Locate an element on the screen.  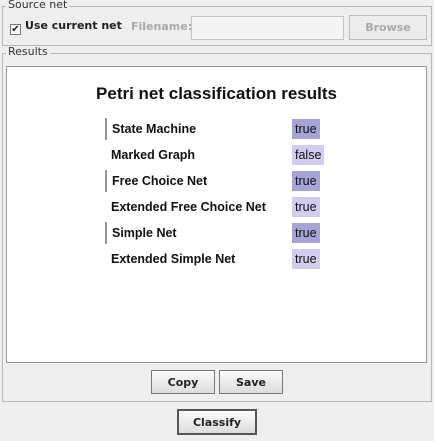
use-current-net-checkbox: ✔ is located at coordinates (15, 29).